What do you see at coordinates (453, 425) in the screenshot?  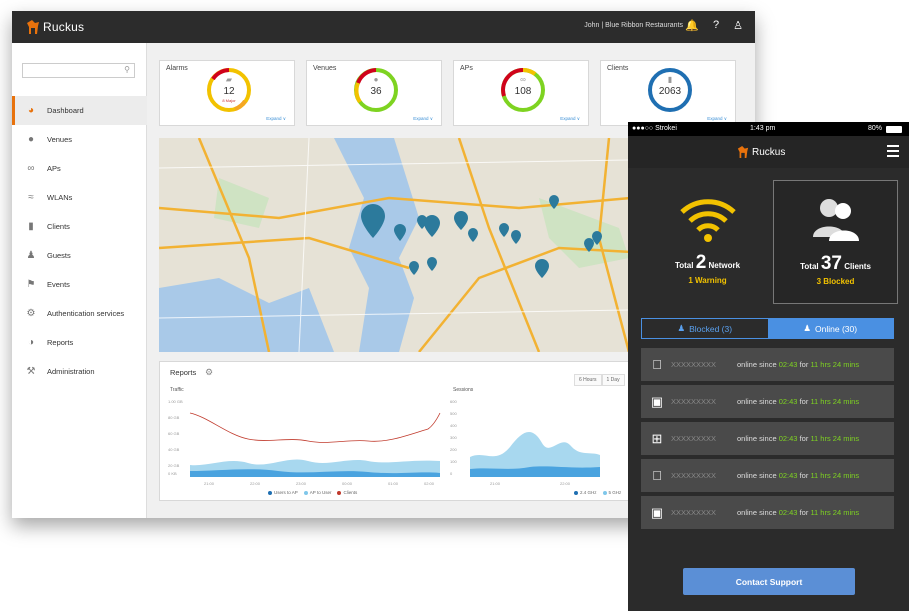 I see `svg-text: 400` at bounding box center [453, 425].